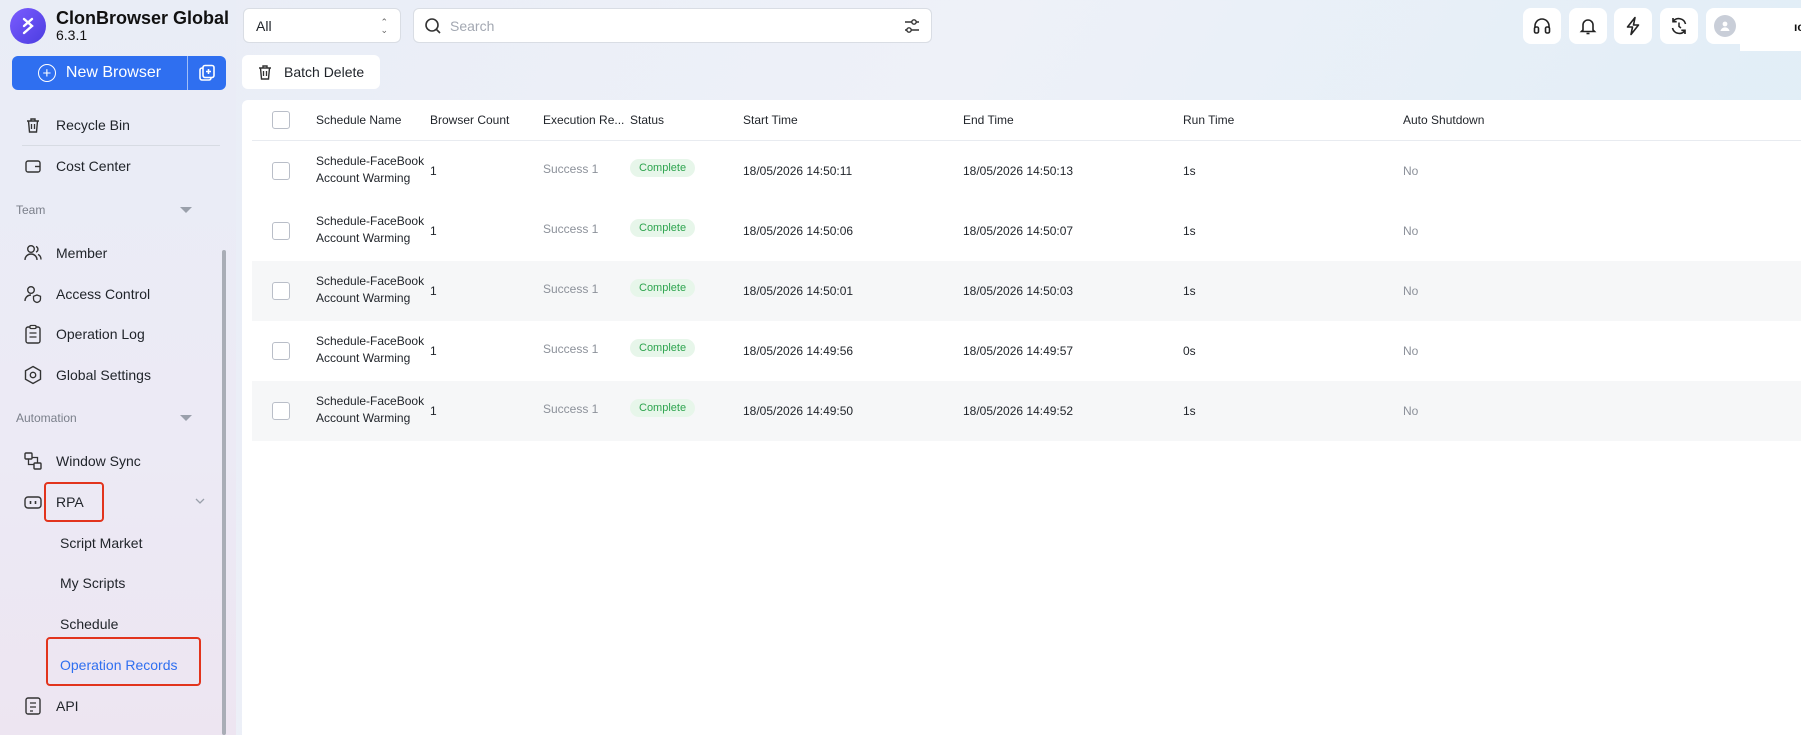 The width and height of the screenshot is (1801, 735). What do you see at coordinates (770, 120) in the screenshot?
I see `column-header-start-time: Start Time` at bounding box center [770, 120].